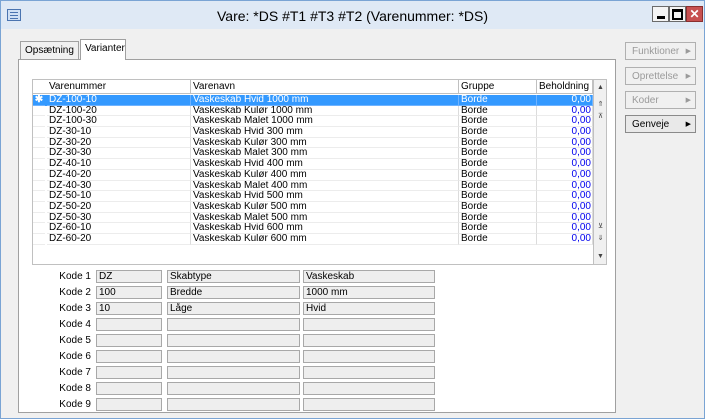 The image size is (705, 419). I want to click on cell-varenummer: DZ-30-20, so click(119, 143).